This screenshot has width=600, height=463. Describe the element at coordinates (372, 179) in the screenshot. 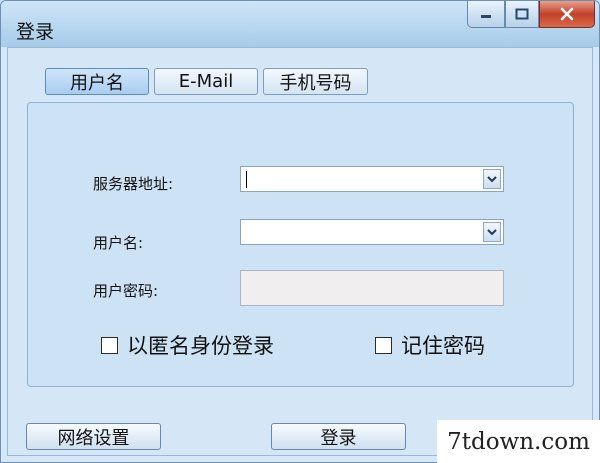

I see `server-combobox` at that location.